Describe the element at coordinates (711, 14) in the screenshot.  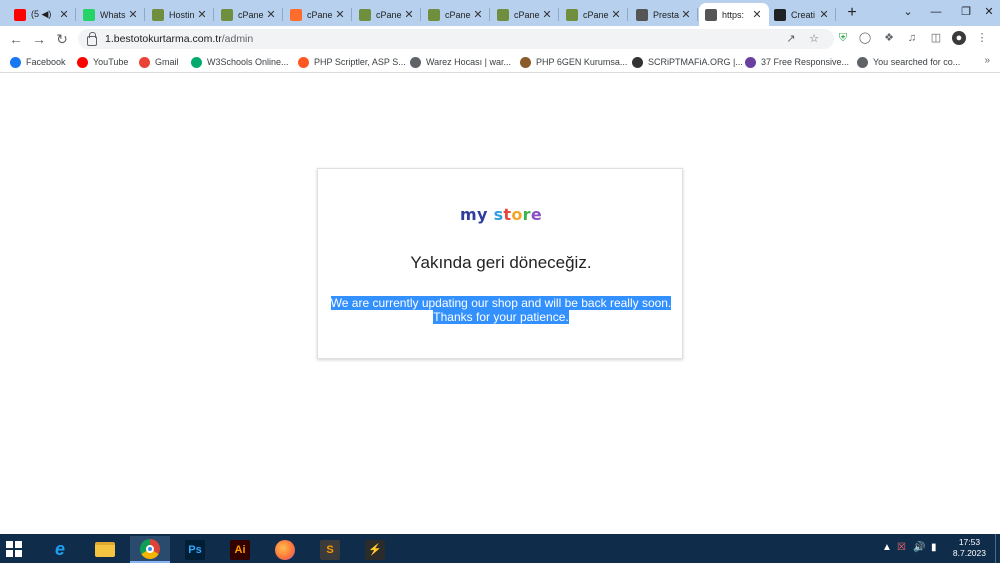
I see `prestashop-icon` at that location.